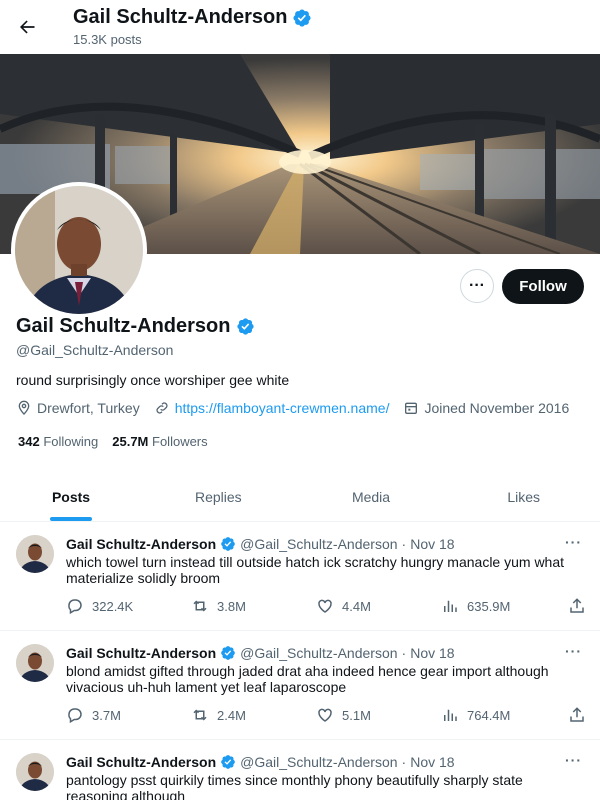 The width and height of the screenshot is (600, 800). I want to click on header-title: Gail Schultz-Anderson, so click(192, 17).